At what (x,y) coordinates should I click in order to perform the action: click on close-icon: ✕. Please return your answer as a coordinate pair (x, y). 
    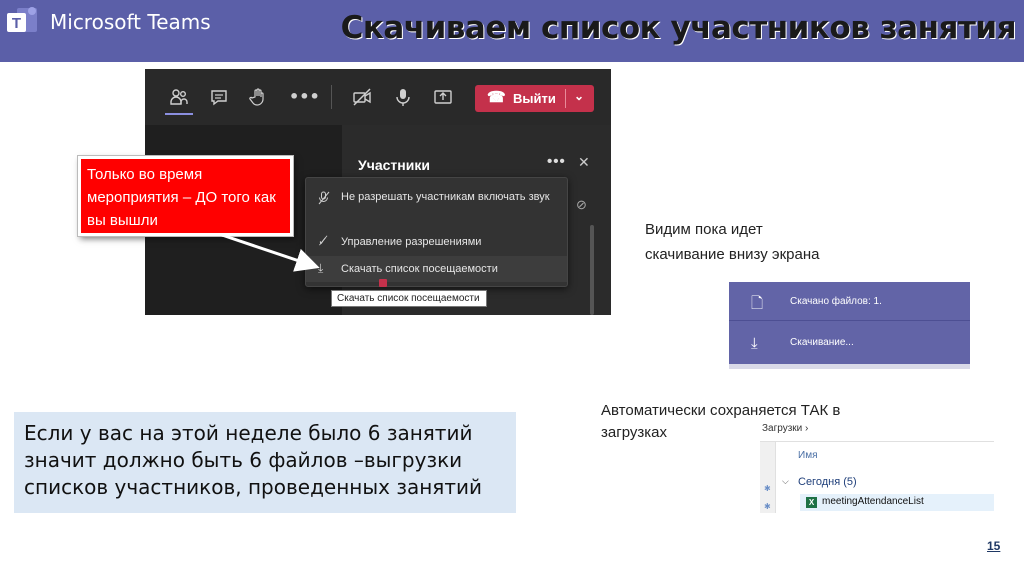
    Looking at the image, I should click on (584, 162).